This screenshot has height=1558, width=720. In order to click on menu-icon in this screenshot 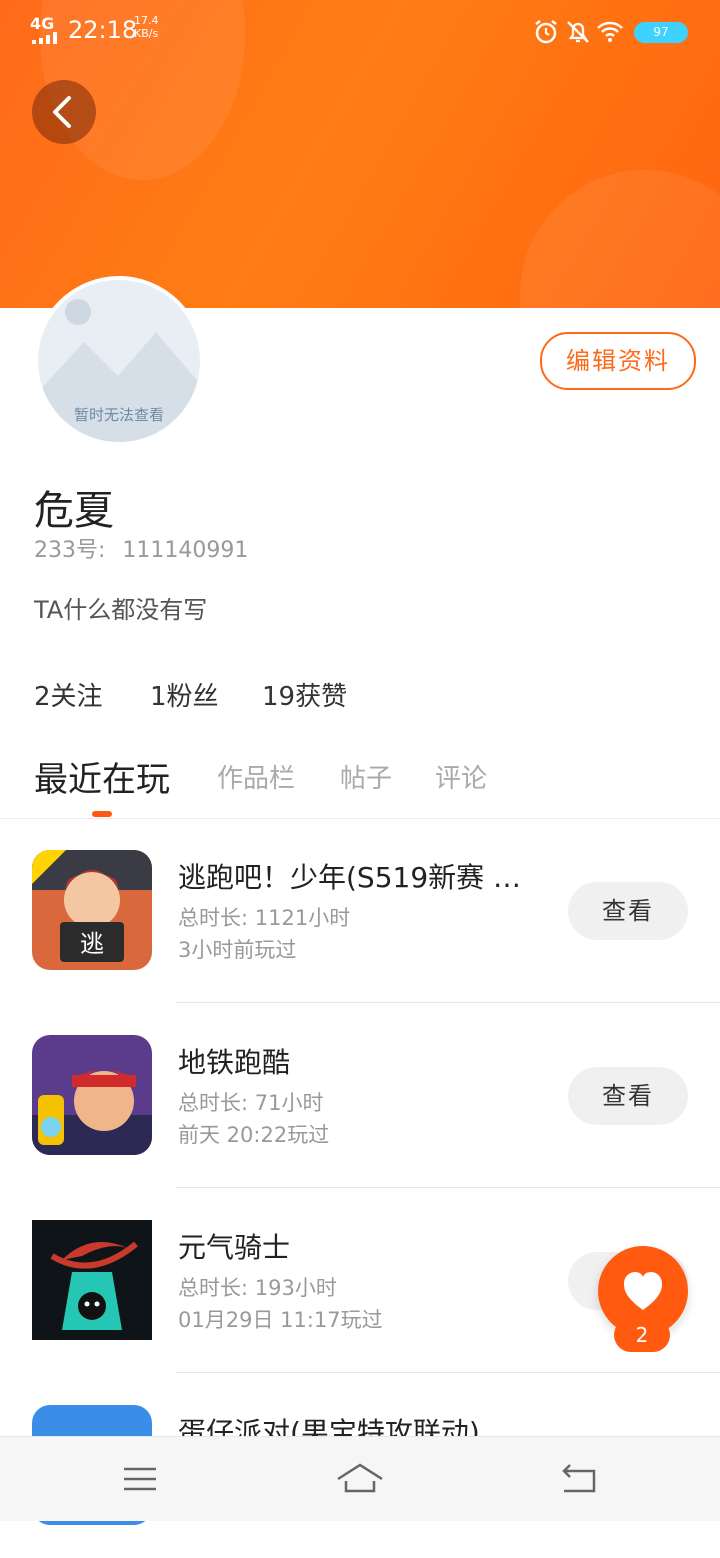, I will do `click(140, 1479)`.